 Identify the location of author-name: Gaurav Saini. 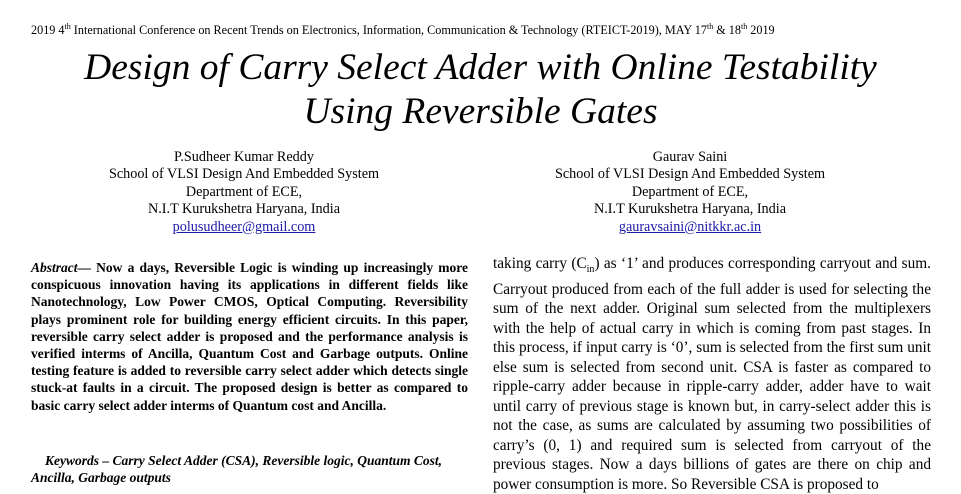
(690, 157).